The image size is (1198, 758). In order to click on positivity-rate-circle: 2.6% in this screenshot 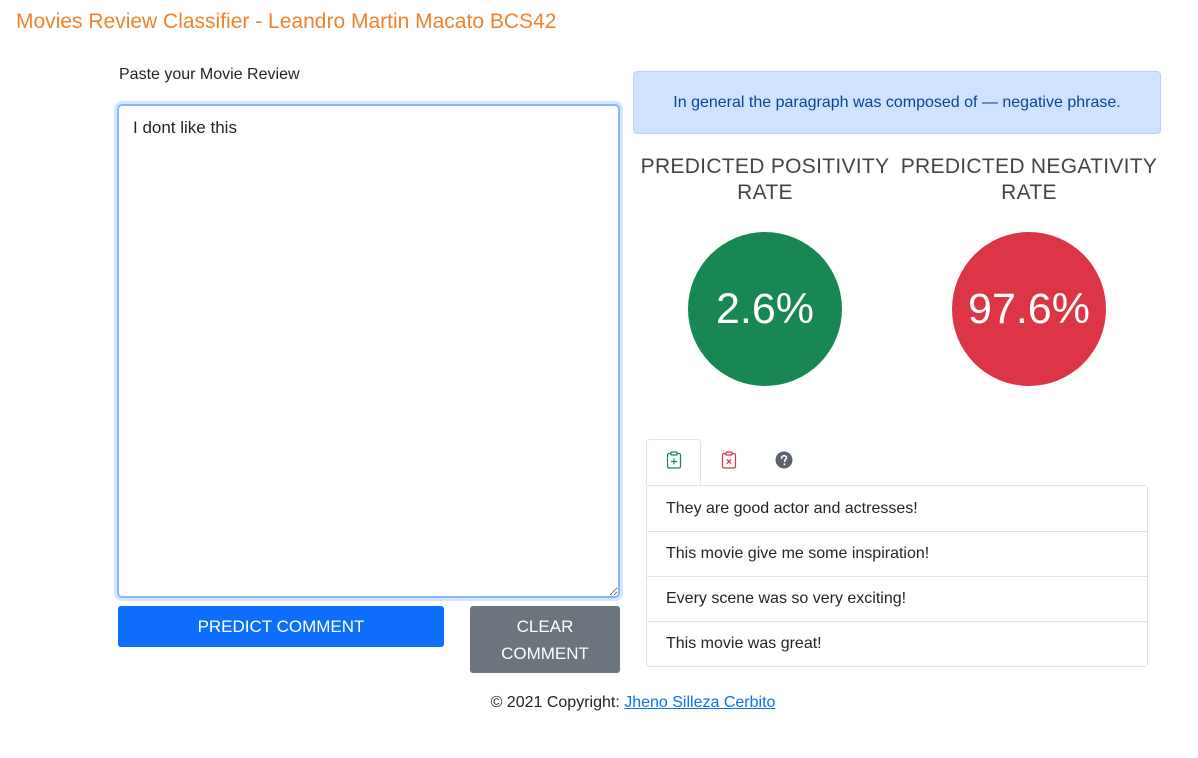, I will do `click(765, 309)`.